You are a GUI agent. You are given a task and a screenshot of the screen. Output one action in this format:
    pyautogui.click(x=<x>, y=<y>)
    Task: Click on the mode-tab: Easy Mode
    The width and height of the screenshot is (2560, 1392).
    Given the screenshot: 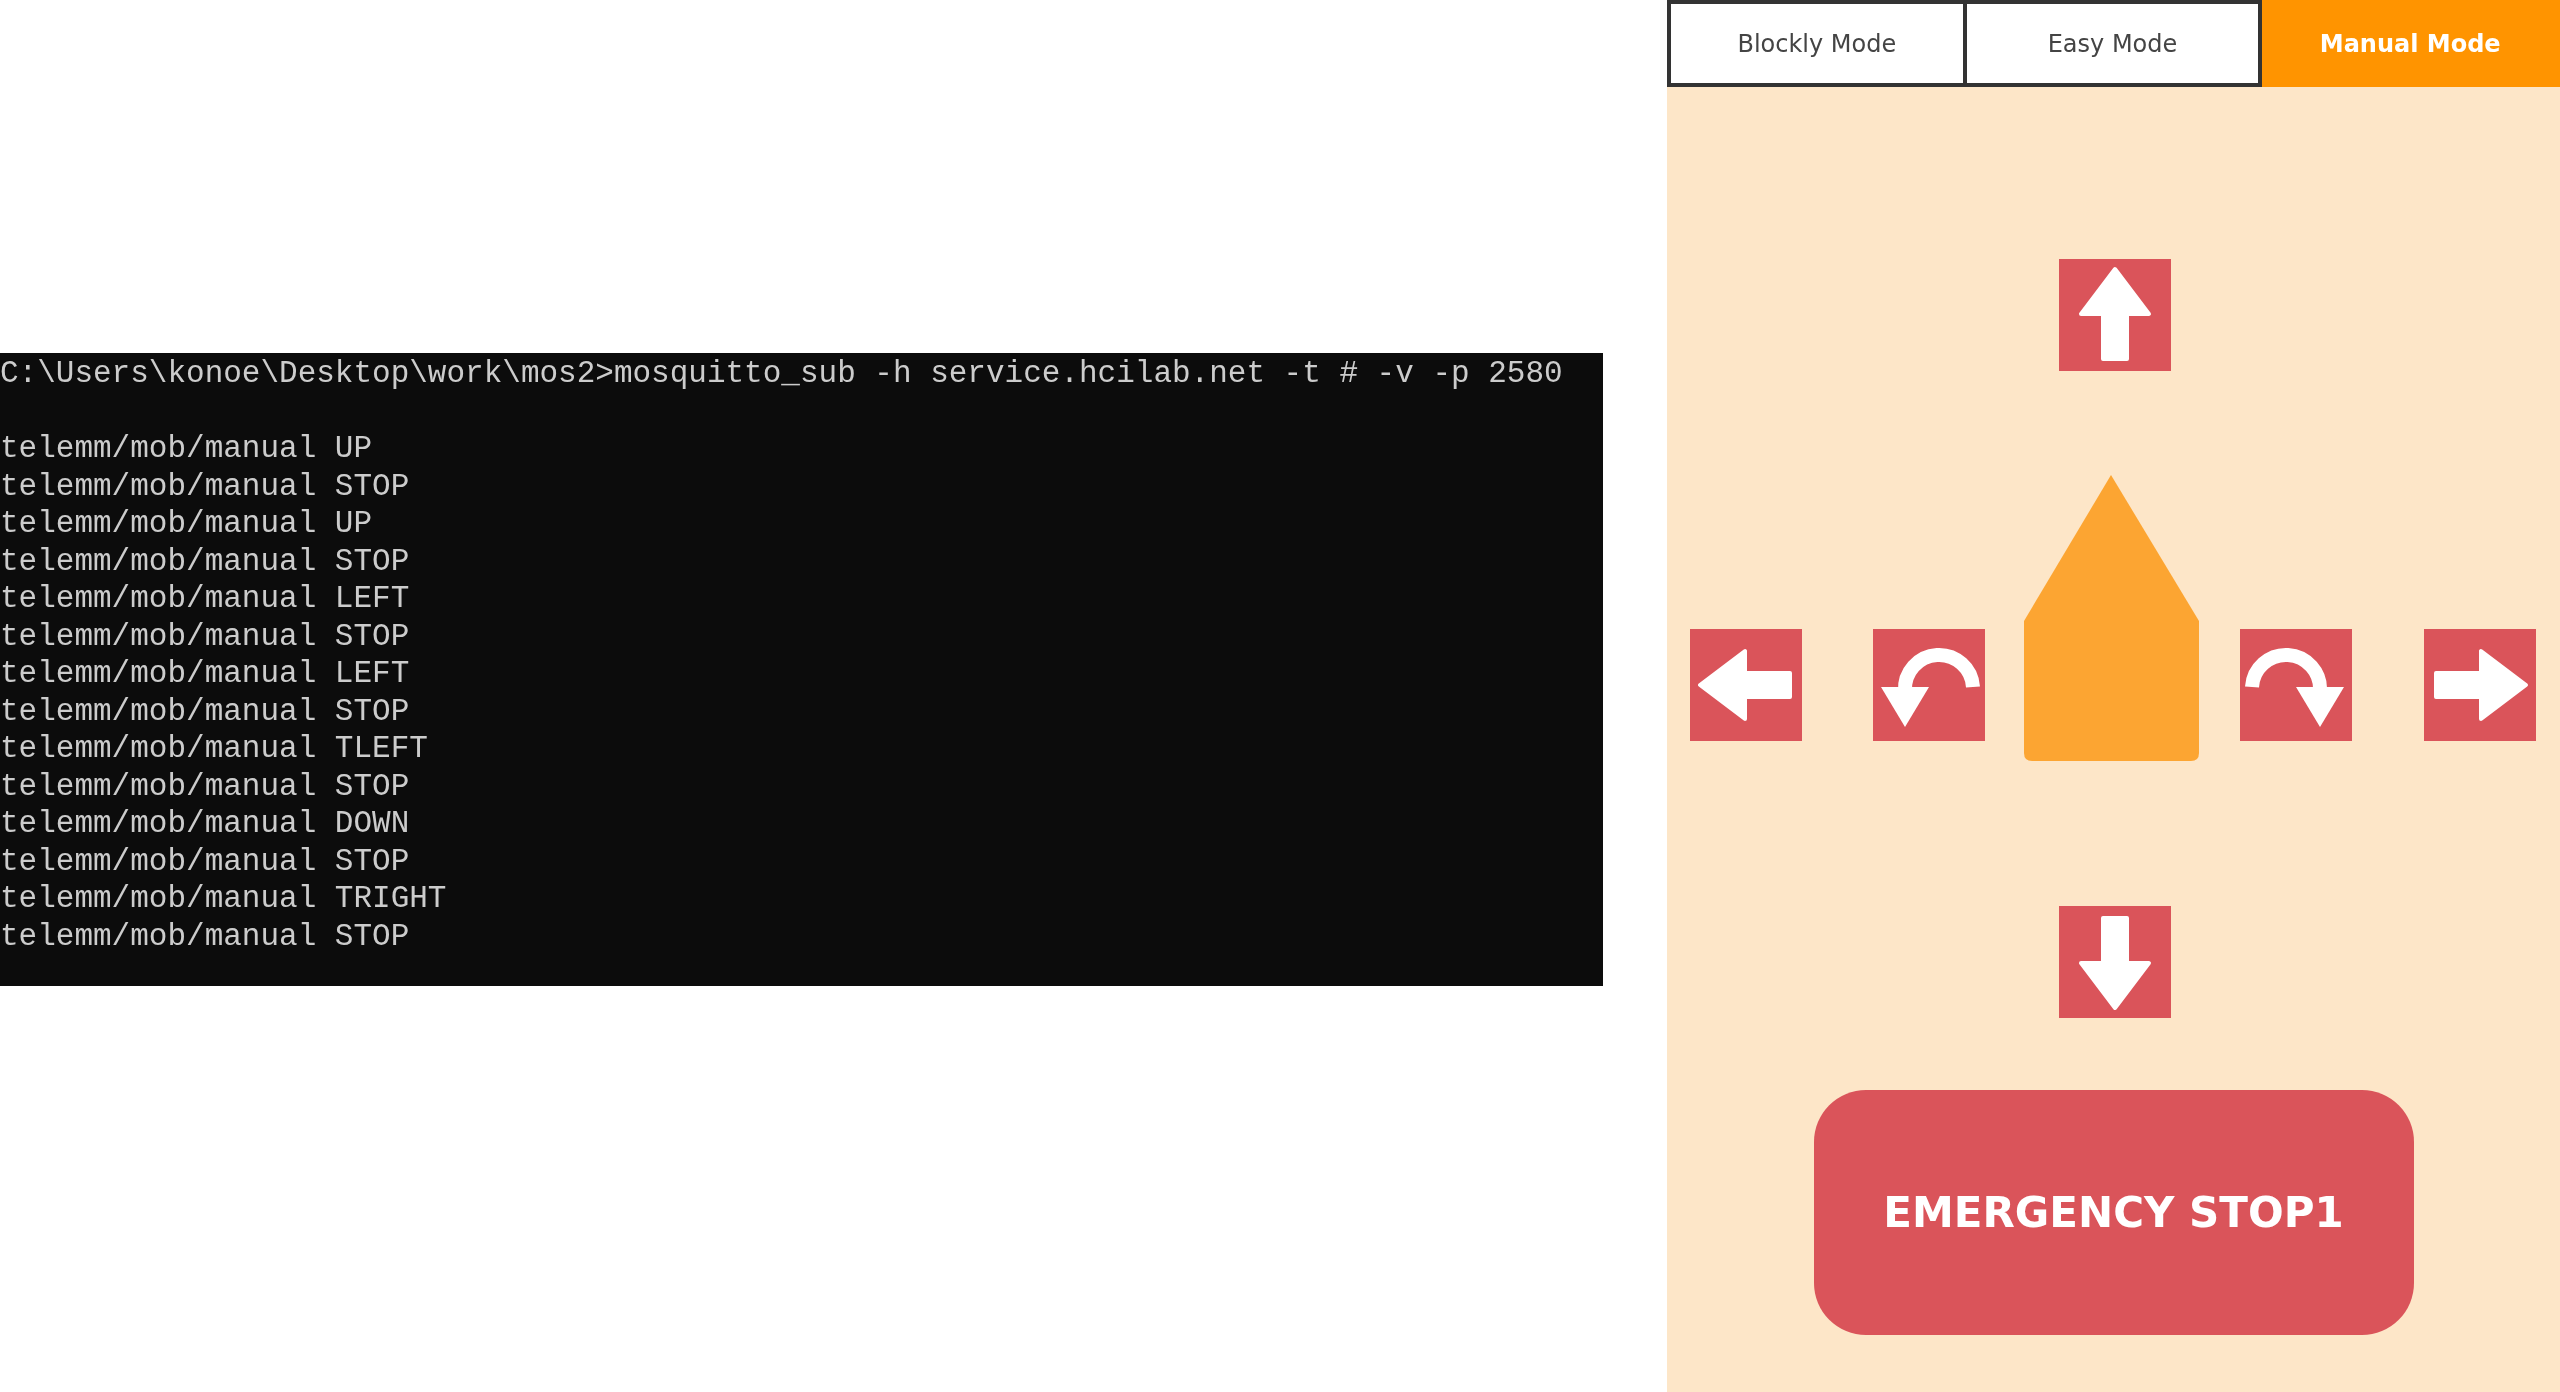 What is the action you would take?
    pyautogui.click(x=2113, y=43)
    